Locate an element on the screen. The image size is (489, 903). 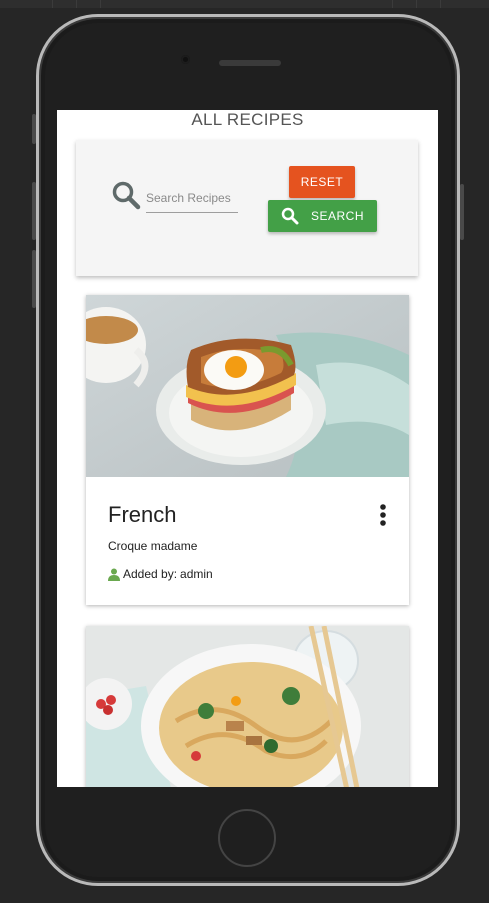
search-input is located at coordinates (192, 198).